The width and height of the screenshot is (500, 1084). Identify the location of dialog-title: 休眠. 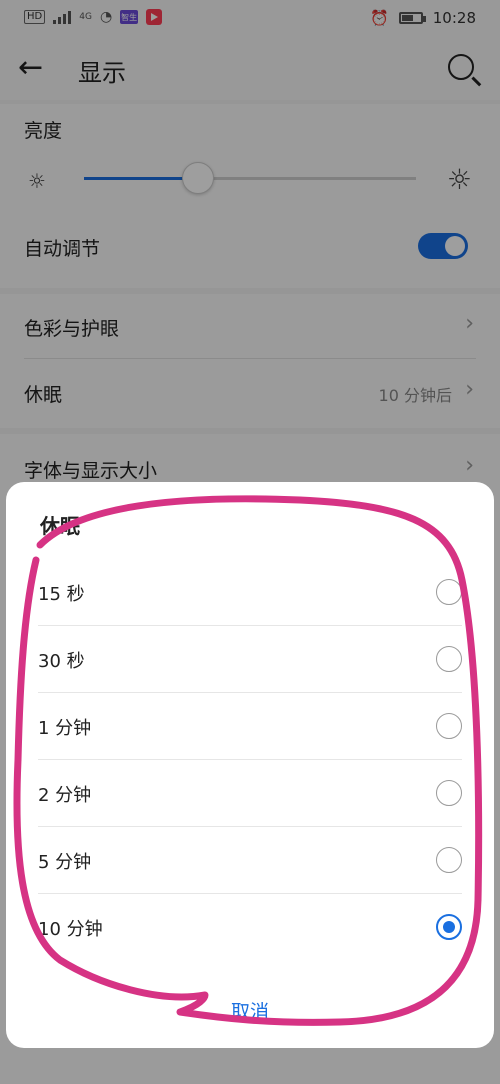
(60, 526).